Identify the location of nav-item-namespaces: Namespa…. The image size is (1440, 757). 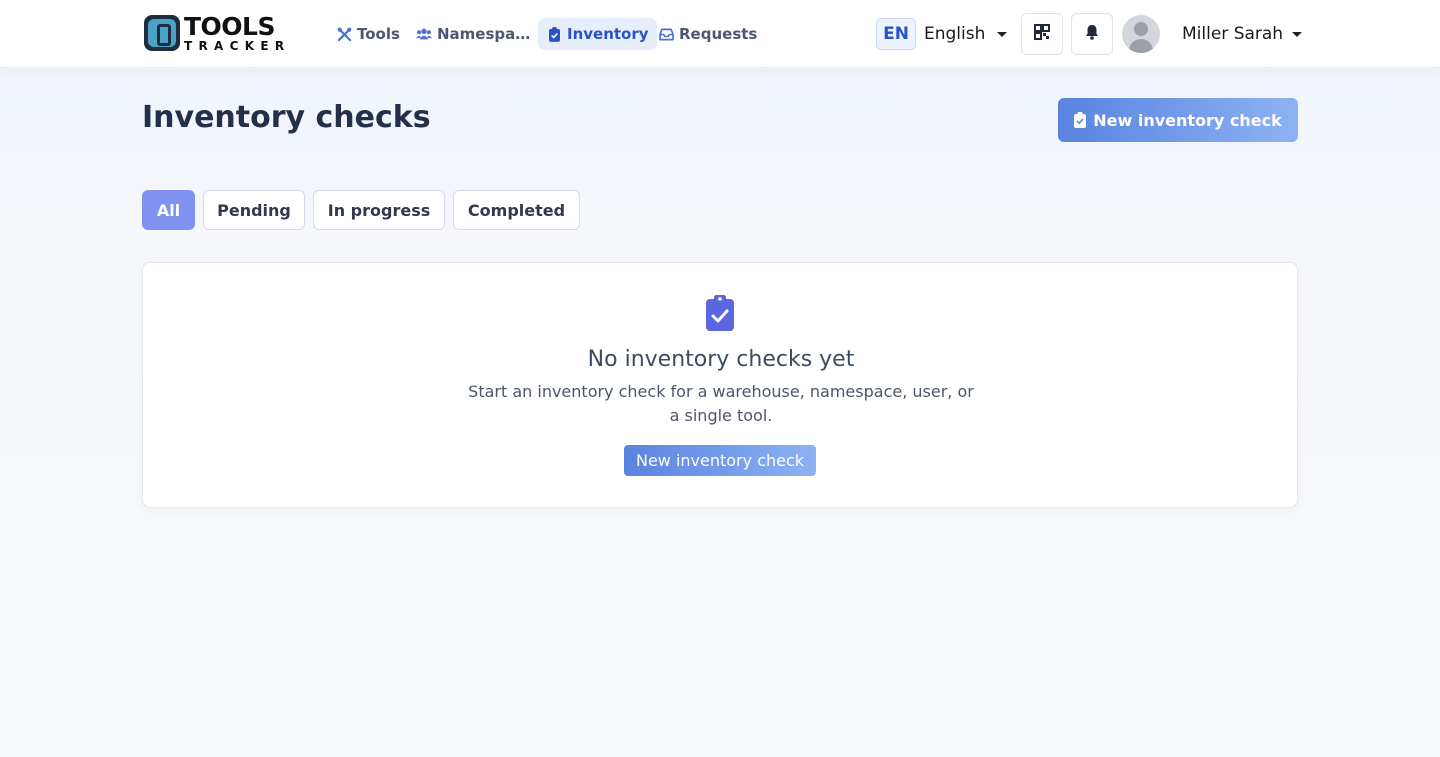
(473, 34).